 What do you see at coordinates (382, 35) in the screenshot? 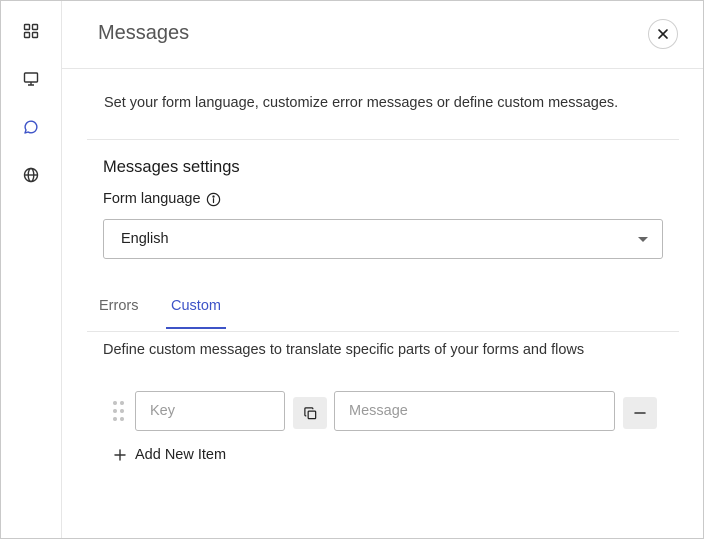
I see `panel-header: Messages` at bounding box center [382, 35].